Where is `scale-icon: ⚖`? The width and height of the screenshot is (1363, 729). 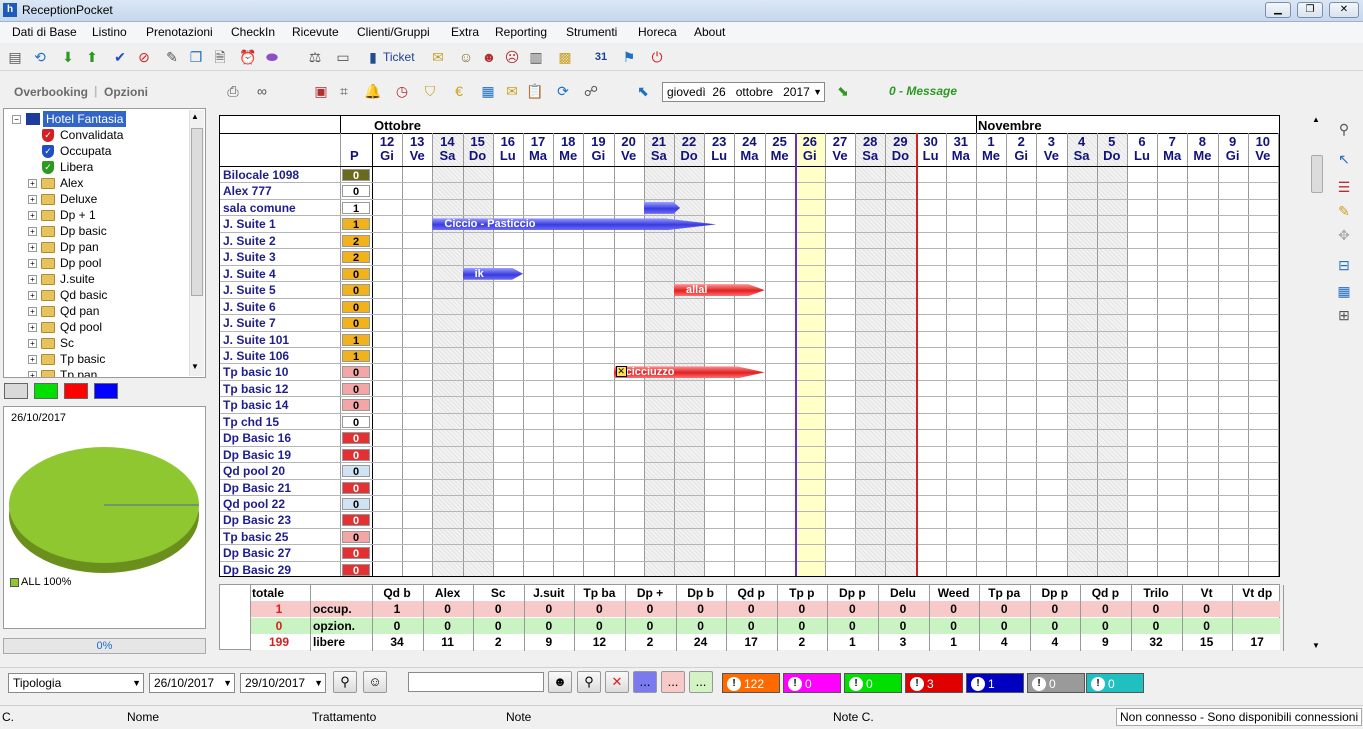 scale-icon: ⚖ is located at coordinates (315, 57).